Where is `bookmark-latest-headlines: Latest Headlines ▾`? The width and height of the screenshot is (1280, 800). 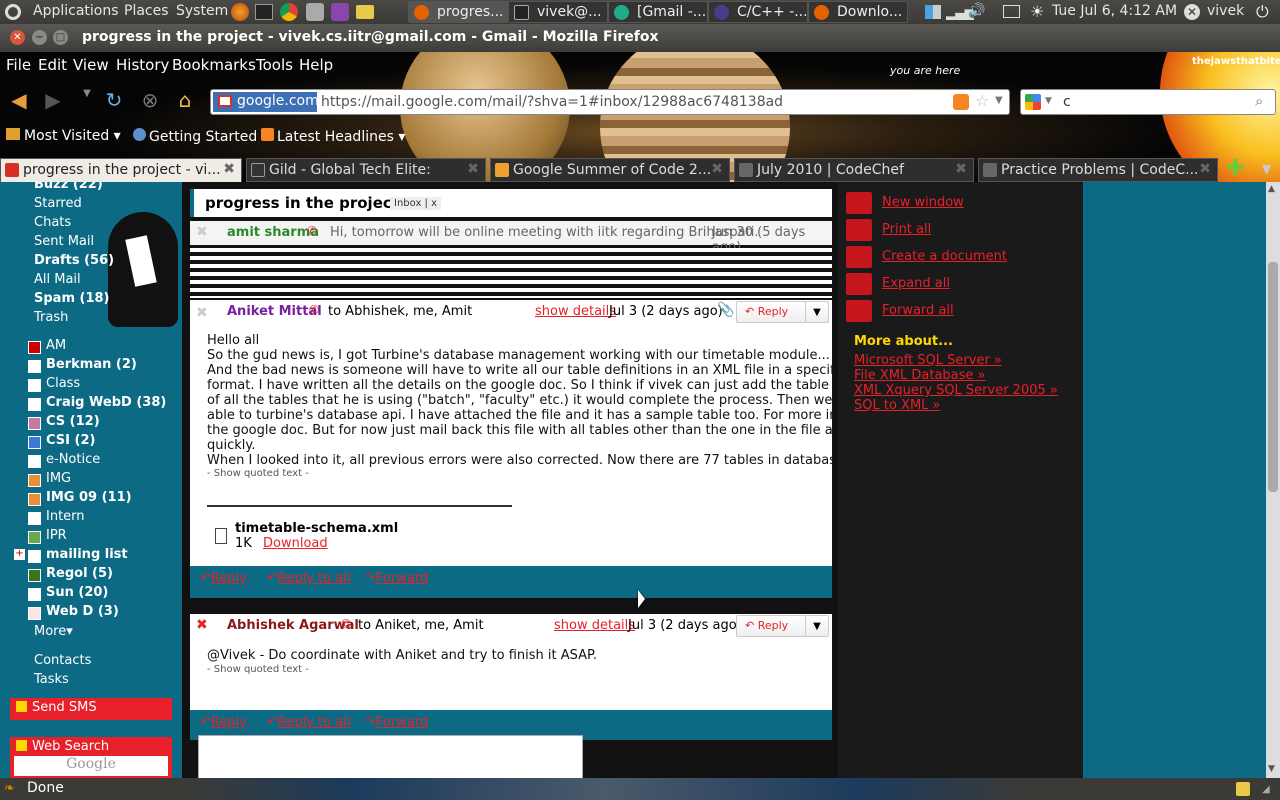 bookmark-latest-headlines: Latest Headlines ▾ is located at coordinates (333, 136).